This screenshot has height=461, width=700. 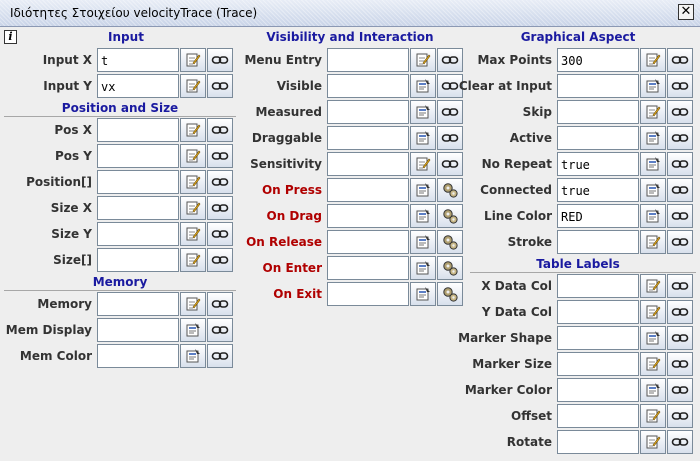 I want to click on property-value-field: vx, so click(x=138, y=86).